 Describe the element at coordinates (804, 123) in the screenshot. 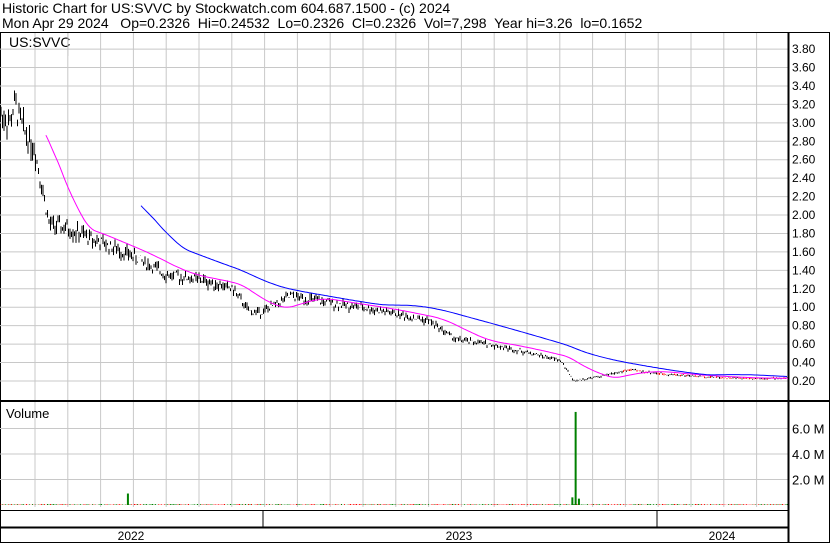

I see `price-tick-label: 3.00` at that location.